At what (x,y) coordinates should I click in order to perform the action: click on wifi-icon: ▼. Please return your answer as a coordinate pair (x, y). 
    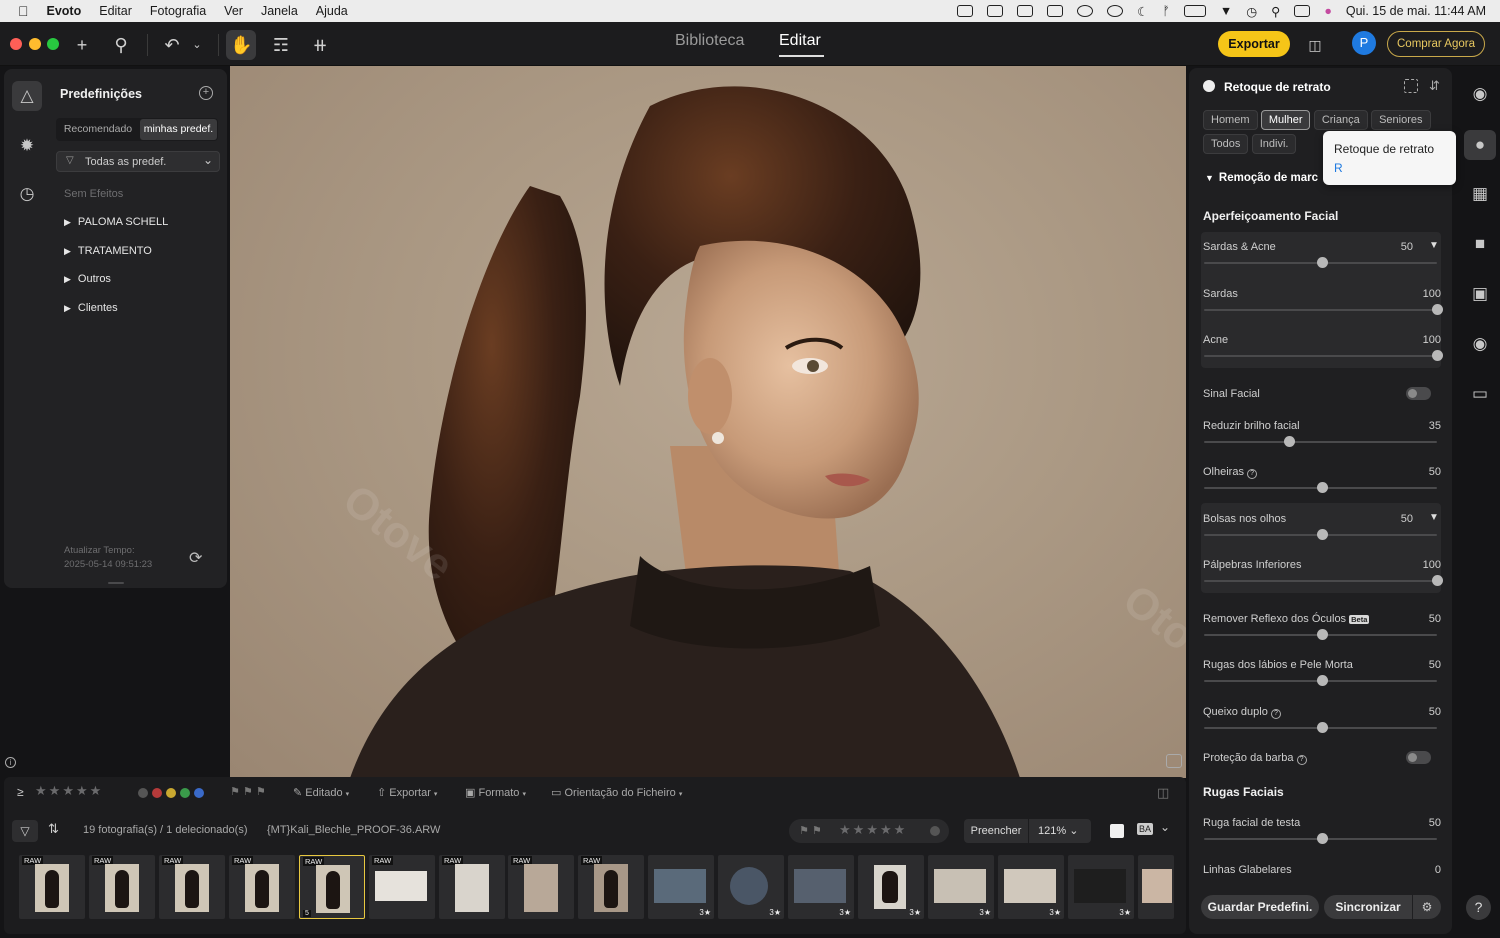
    Looking at the image, I should click on (1226, 11).